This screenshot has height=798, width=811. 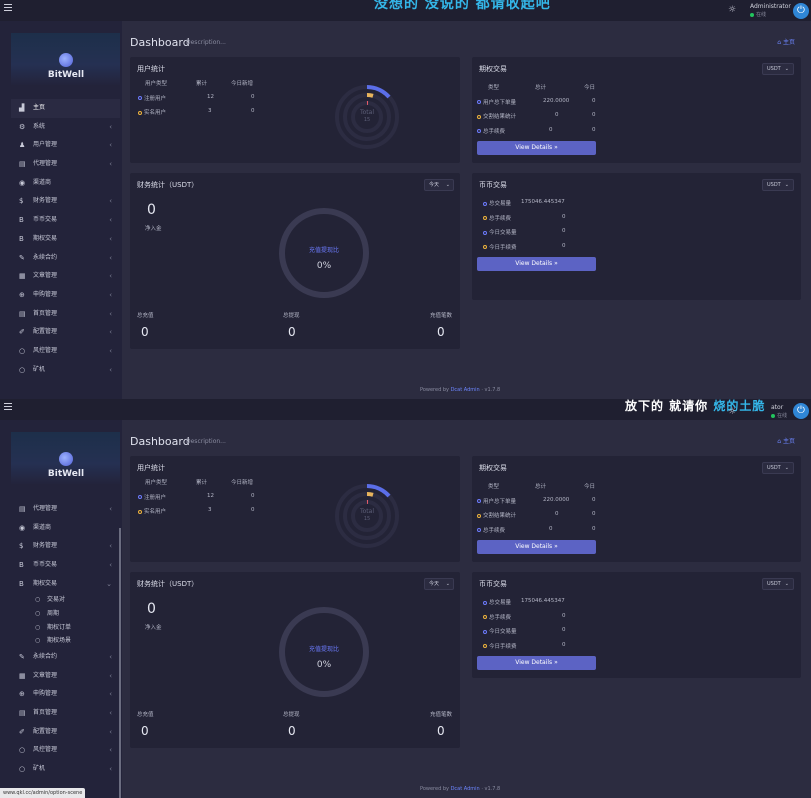 What do you see at coordinates (441, 316) in the screenshot?
I see `deposit-count-label: 充值笔数` at bounding box center [441, 316].